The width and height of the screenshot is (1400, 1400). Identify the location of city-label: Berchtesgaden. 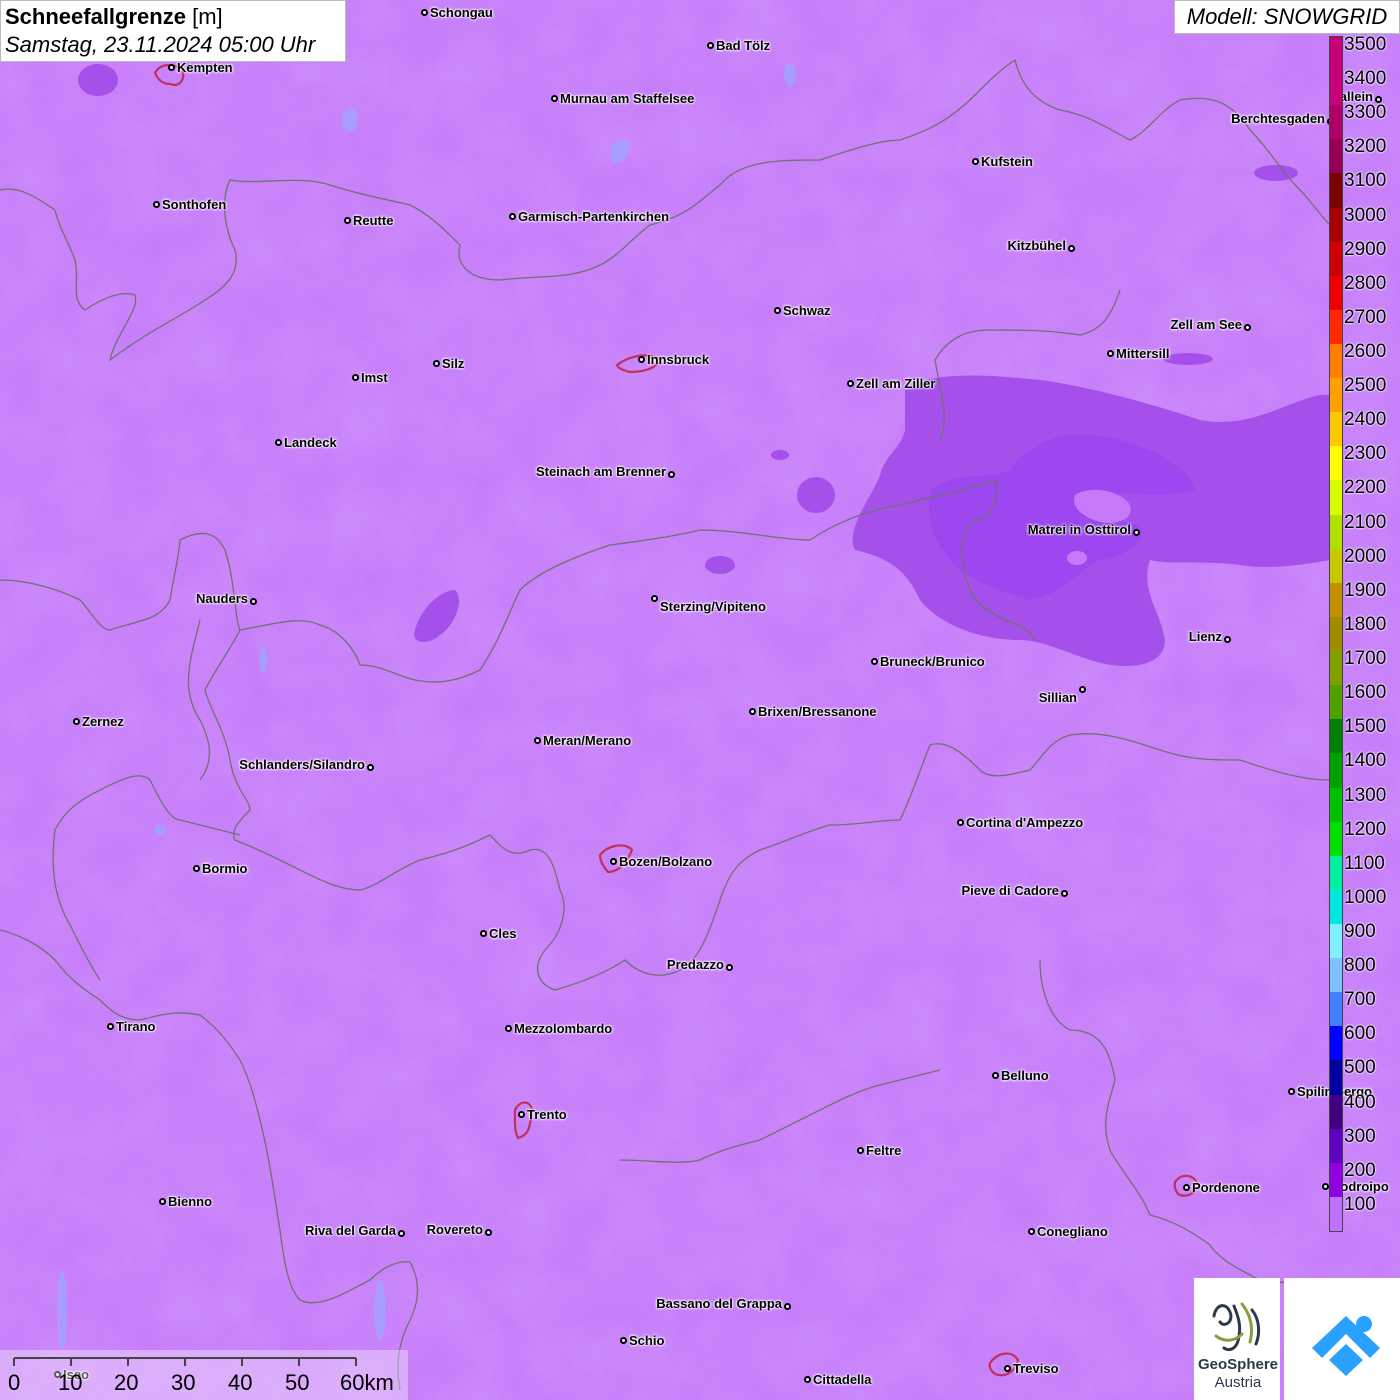
(1282, 118).